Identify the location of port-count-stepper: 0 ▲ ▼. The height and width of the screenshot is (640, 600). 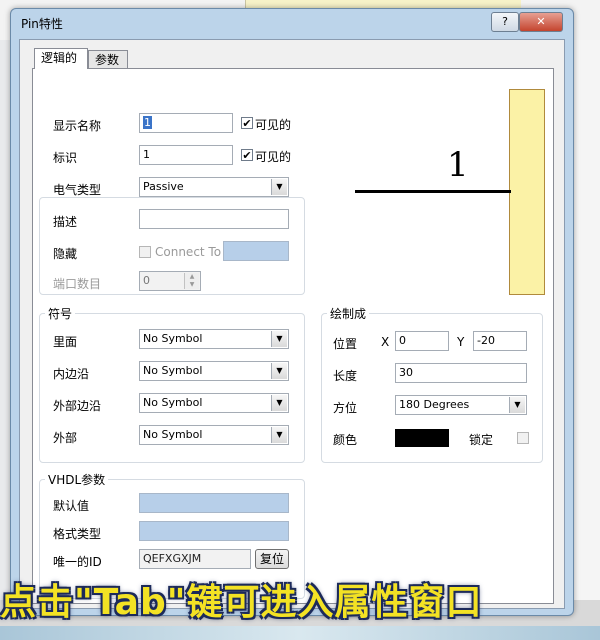
(170, 281).